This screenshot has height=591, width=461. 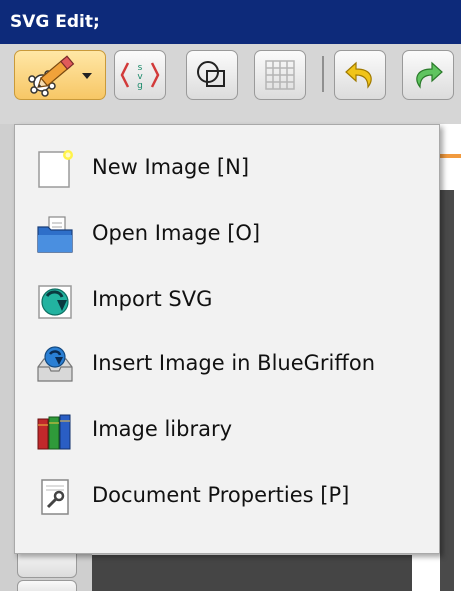 I want to click on menu-item-label: New Image [N], so click(x=171, y=167).